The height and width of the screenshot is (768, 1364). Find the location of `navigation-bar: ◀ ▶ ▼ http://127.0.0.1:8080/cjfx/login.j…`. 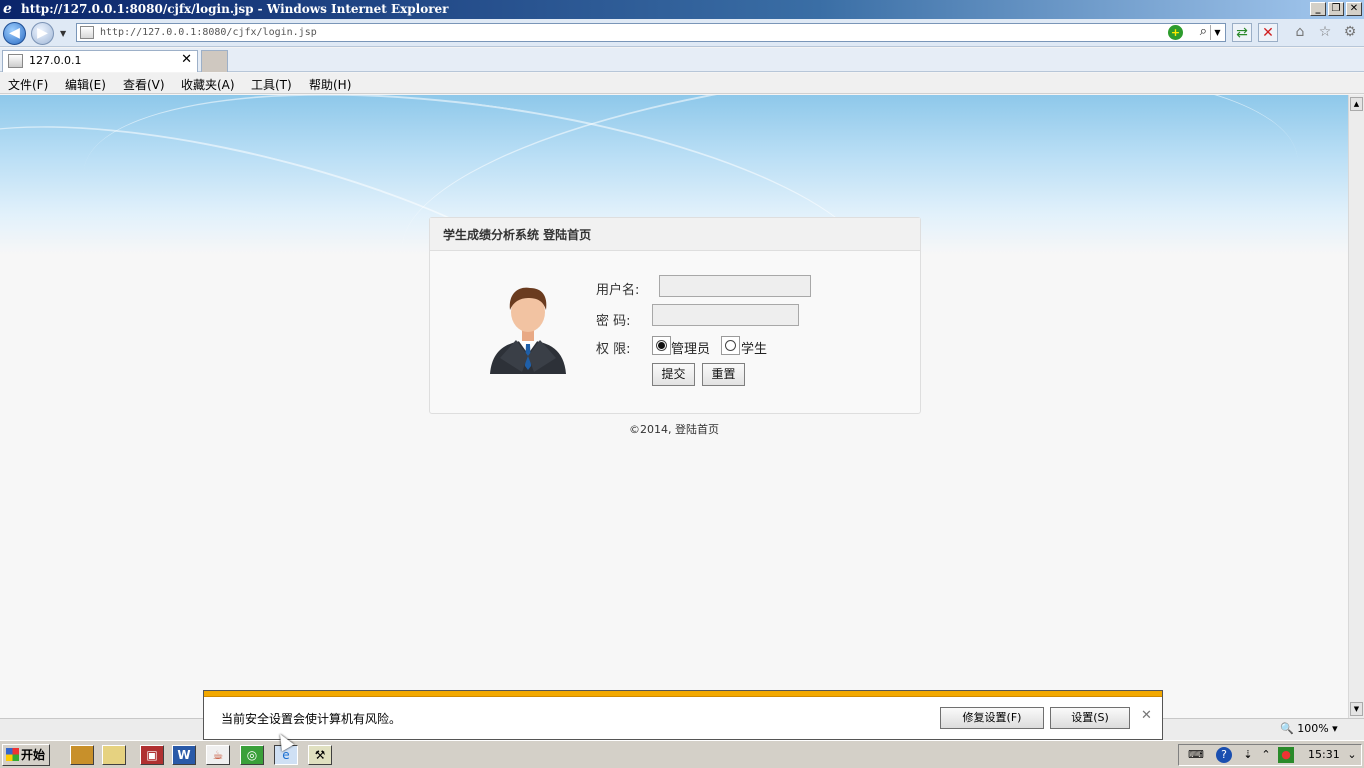

navigation-bar: ◀ ▶ ▼ http://127.0.0.1:8080/cjfx/login.j… is located at coordinates (682, 33).